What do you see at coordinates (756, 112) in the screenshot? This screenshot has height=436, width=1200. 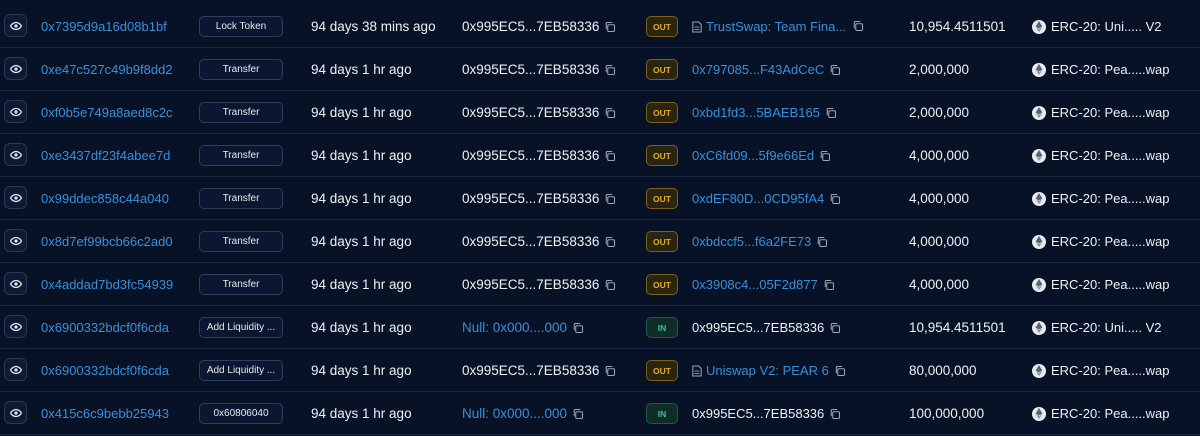 I see `to-address-link: 0xbd1fd3...5BAEB165` at bounding box center [756, 112].